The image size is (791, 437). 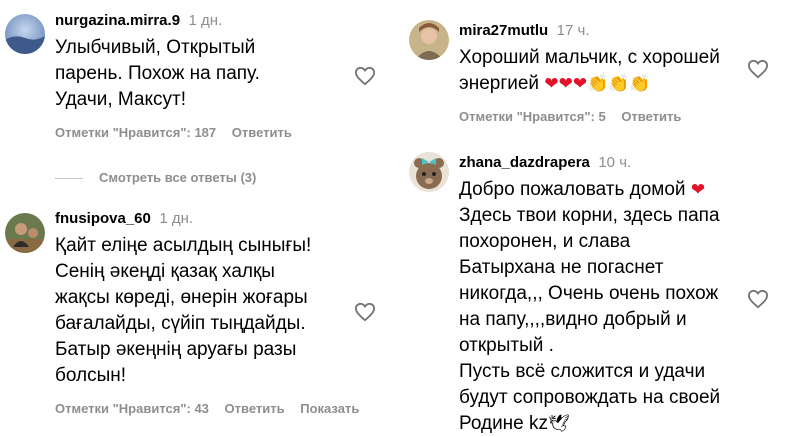 I want to click on username: fnusipova_60, so click(x=103, y=218).